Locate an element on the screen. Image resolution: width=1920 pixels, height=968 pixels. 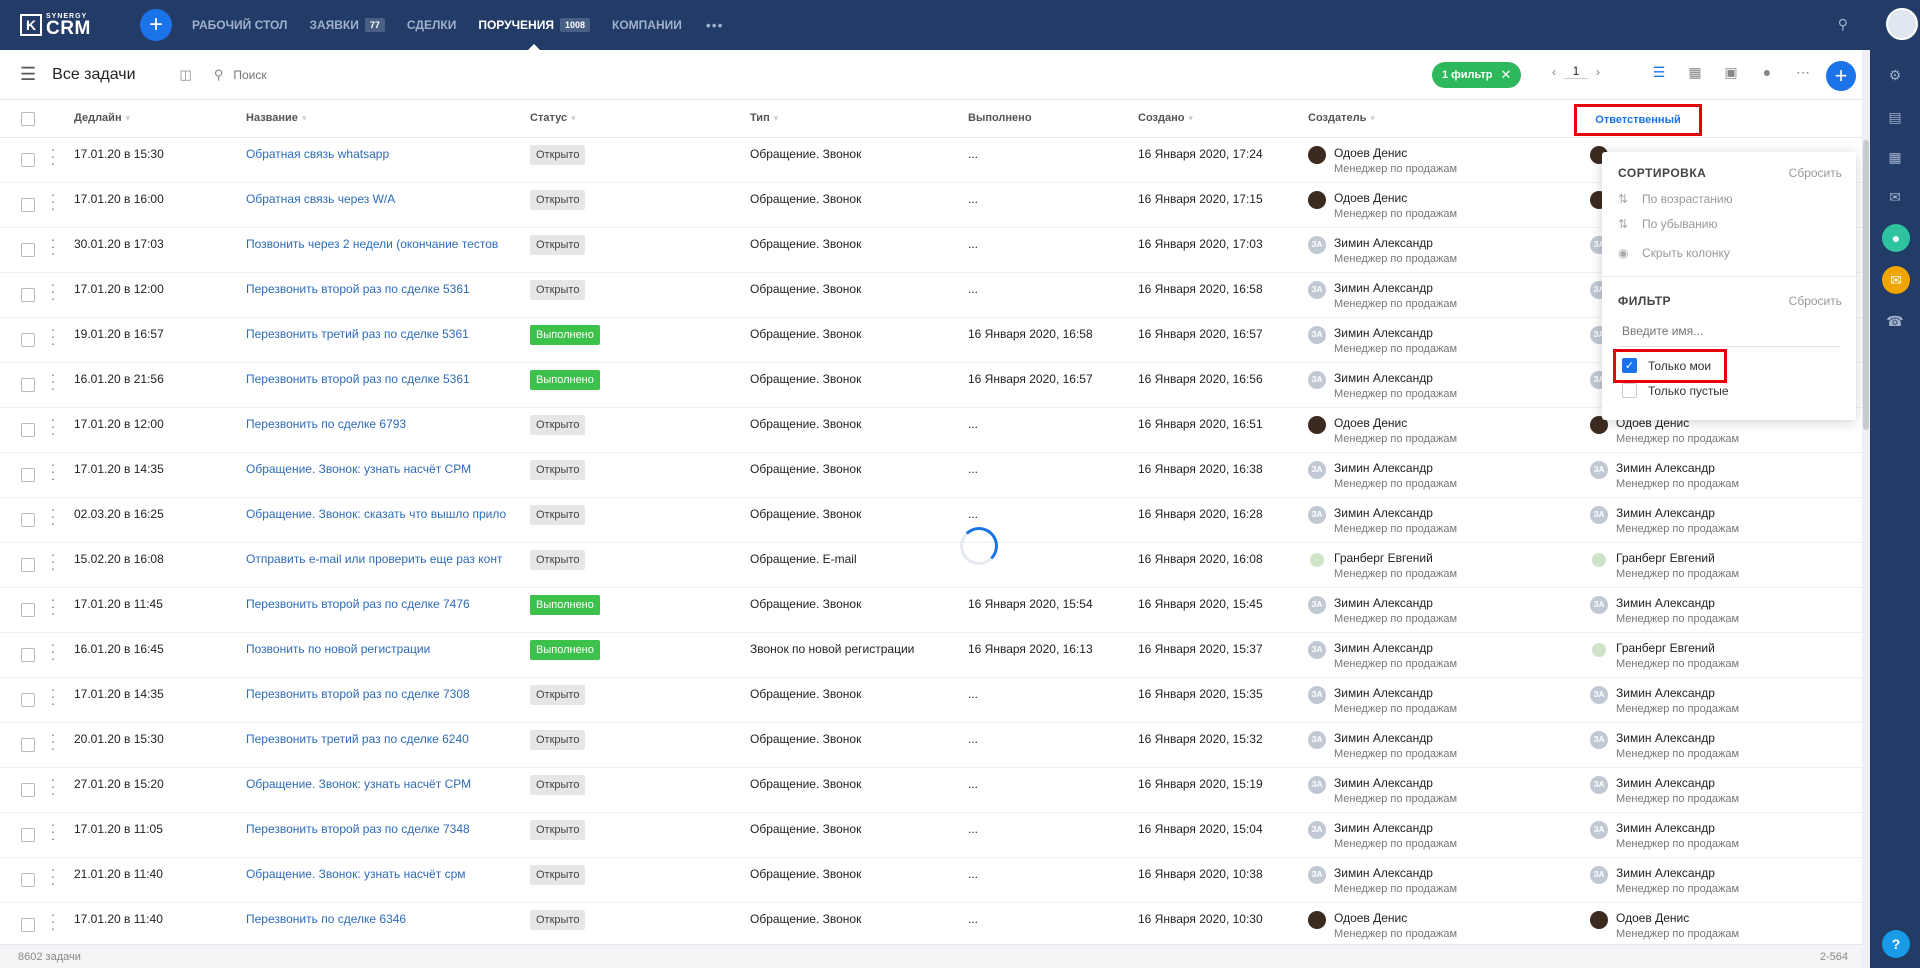
settings-icon: ⚙ is located at coordinates (1895, 75).